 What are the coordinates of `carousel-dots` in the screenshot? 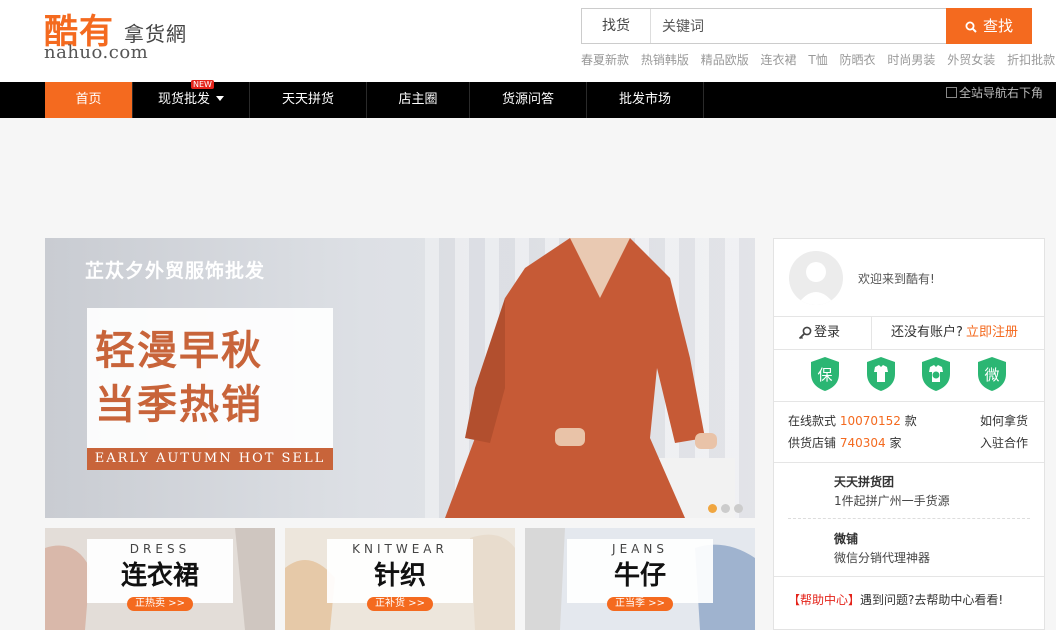 It's located at (727, 507).